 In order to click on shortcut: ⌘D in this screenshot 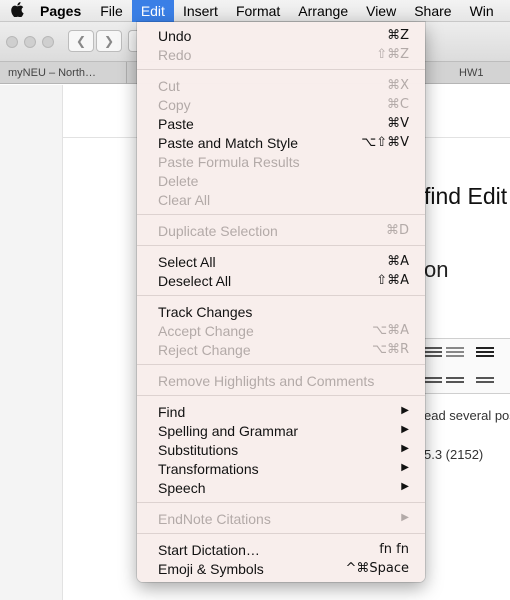, I will do `click(397, 230)`.